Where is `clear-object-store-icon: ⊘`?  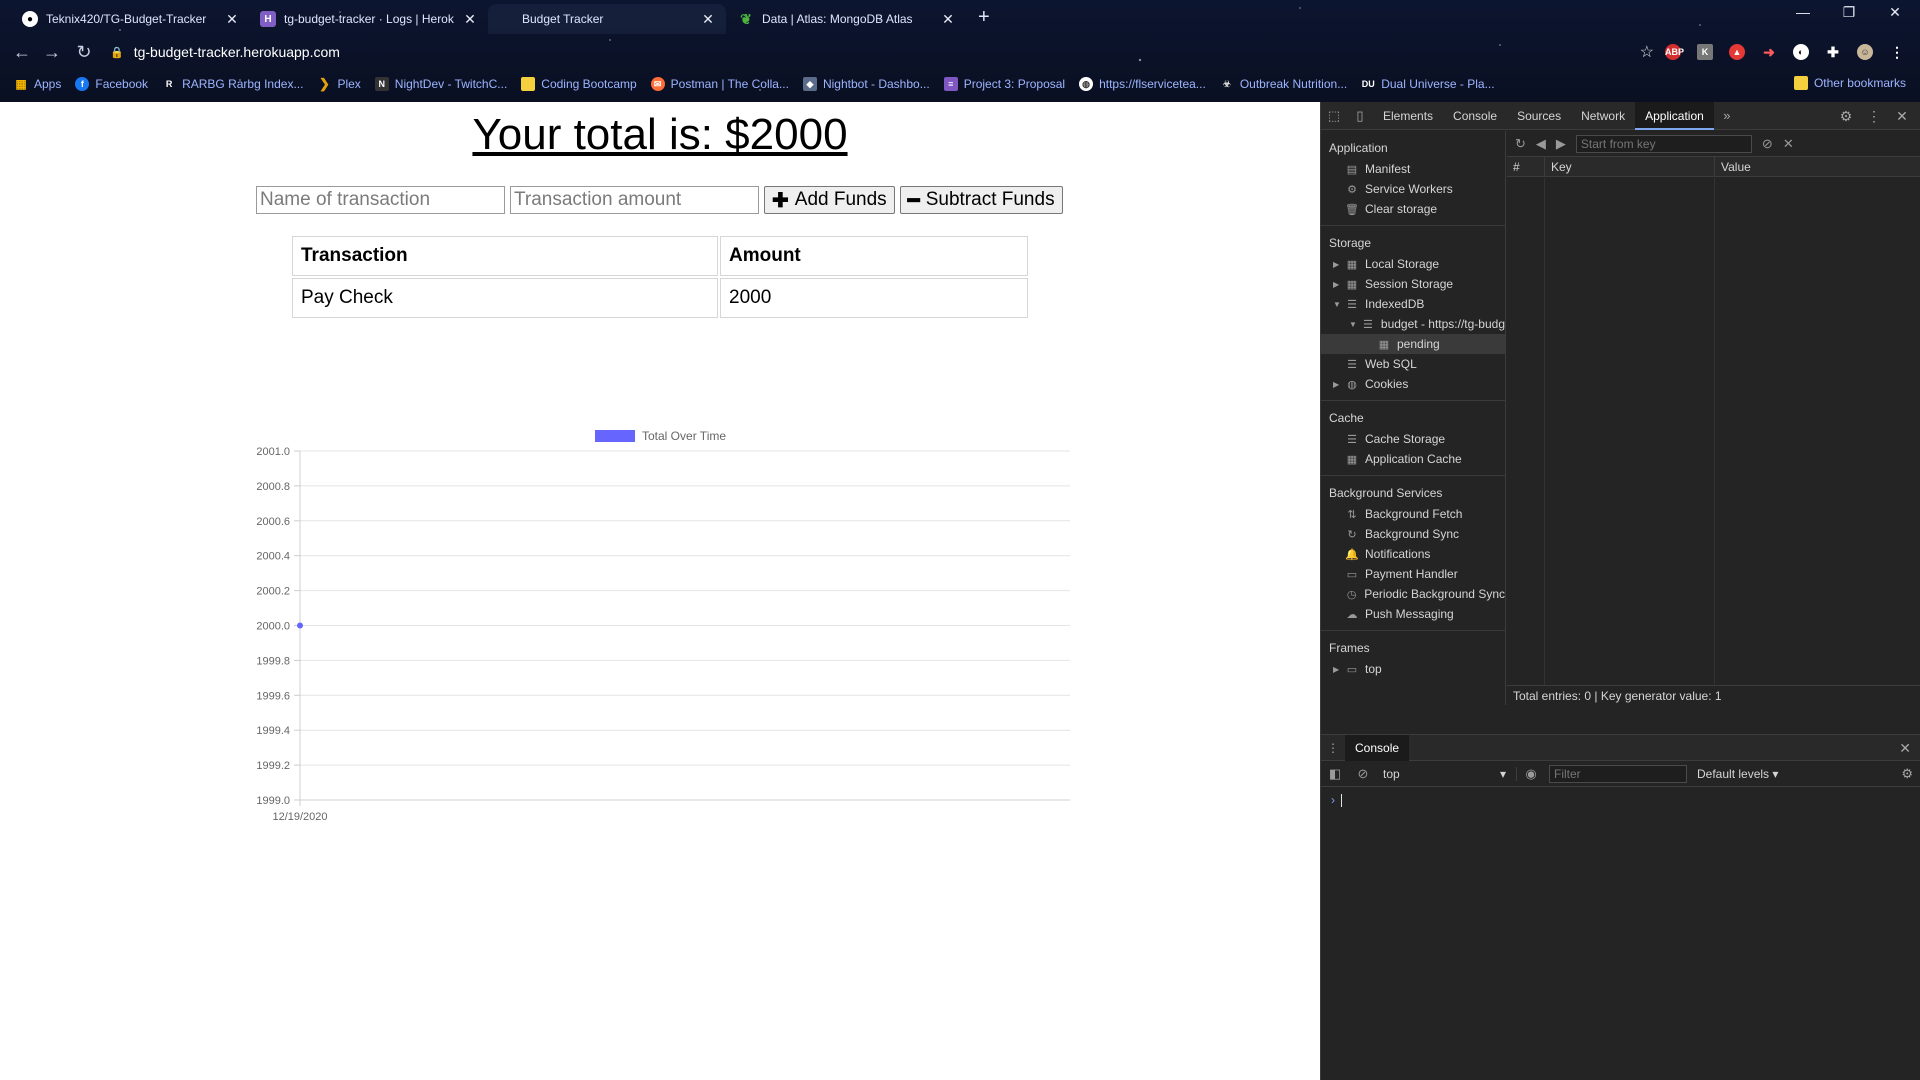
clear-object-store-icon: ⊘ is located at coordinates (1767, 144).